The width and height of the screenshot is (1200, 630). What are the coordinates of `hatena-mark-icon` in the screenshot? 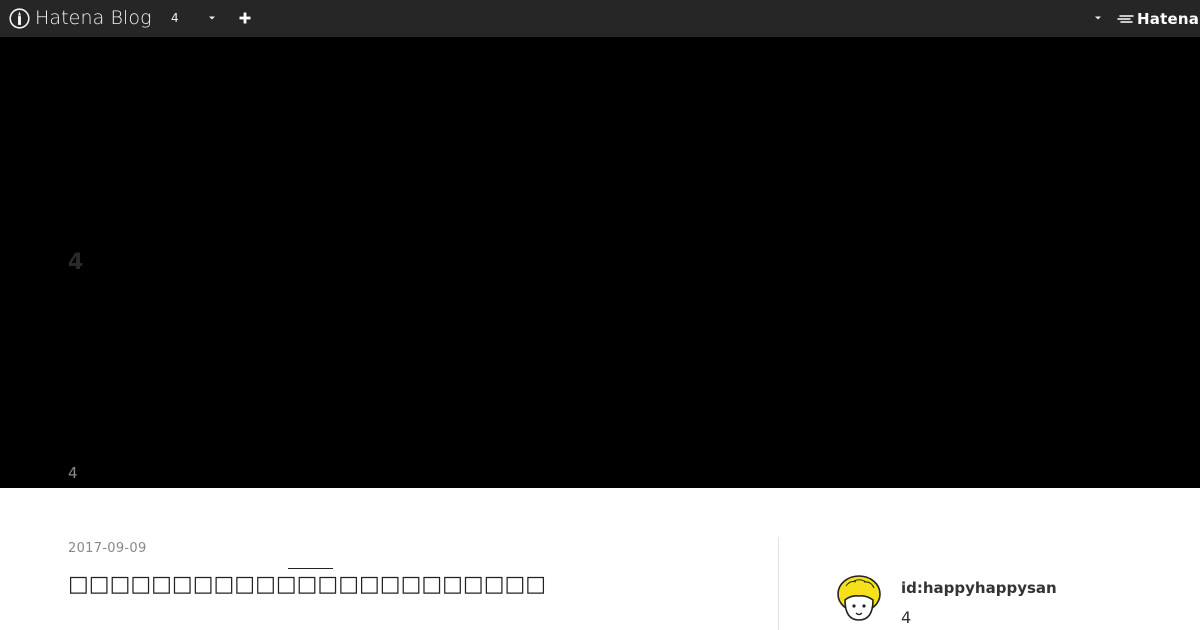 It's located at (1126, 19).